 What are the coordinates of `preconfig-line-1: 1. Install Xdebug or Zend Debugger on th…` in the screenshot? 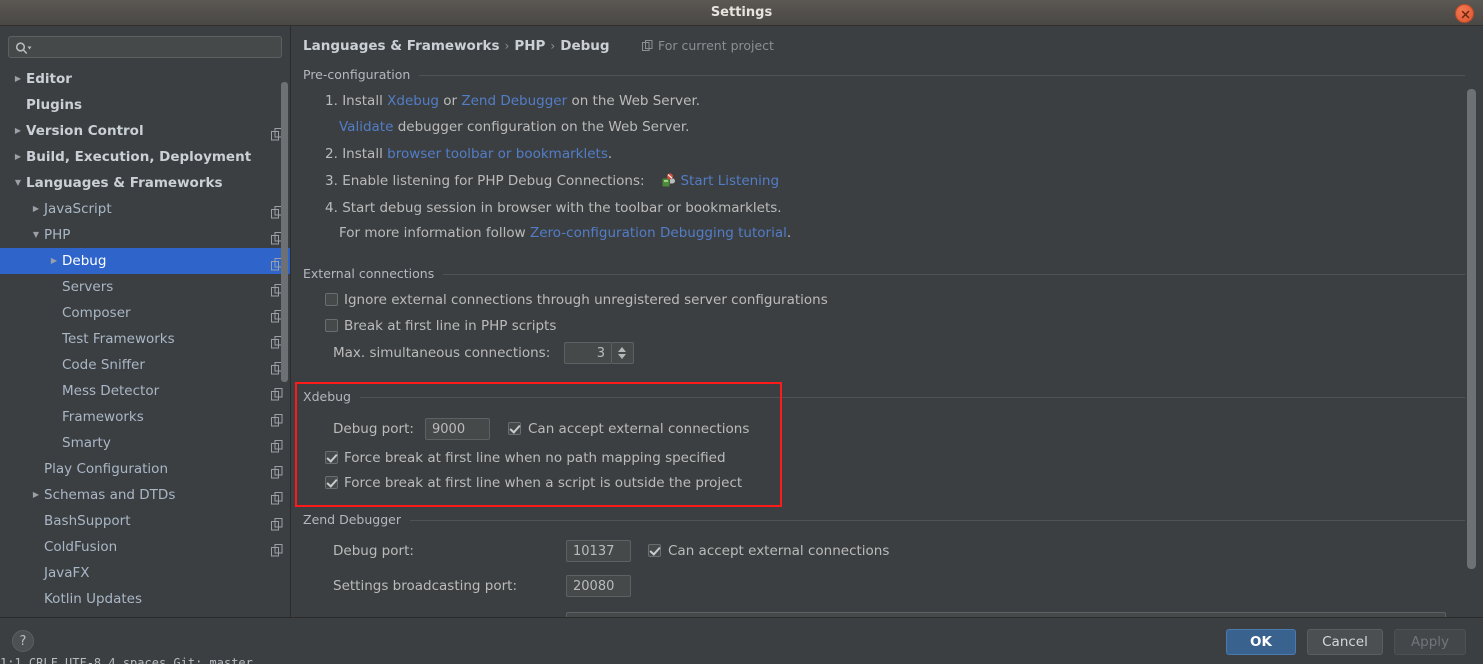 It's located at (512, 101).